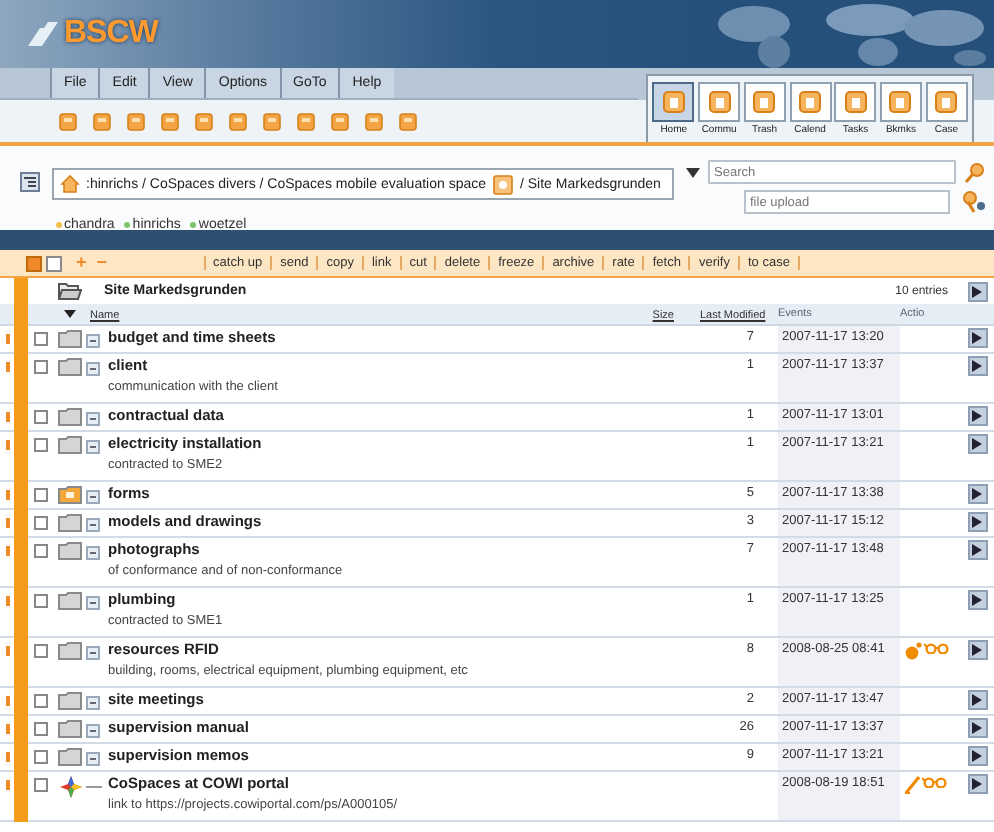 This screenshot has width=994, height=832. I want to click on logo-icon, so click(44, 34).